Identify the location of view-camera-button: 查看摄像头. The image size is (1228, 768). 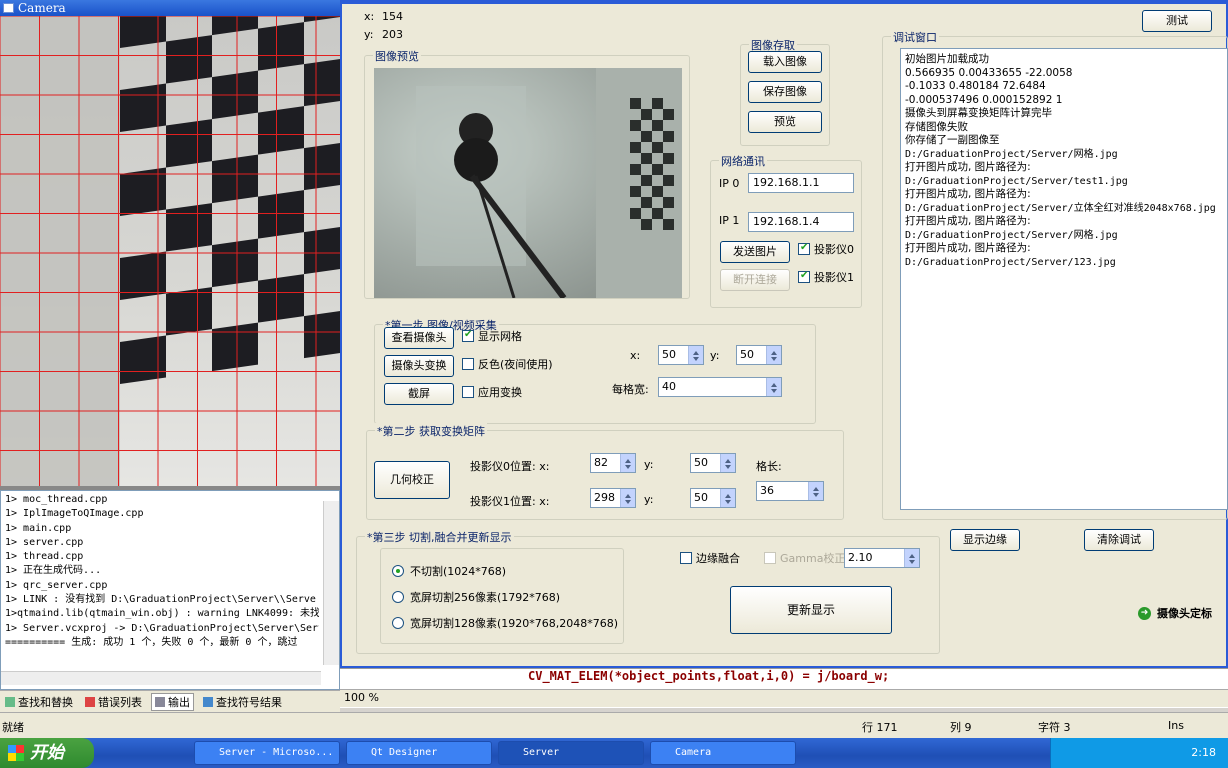
(419, 338).